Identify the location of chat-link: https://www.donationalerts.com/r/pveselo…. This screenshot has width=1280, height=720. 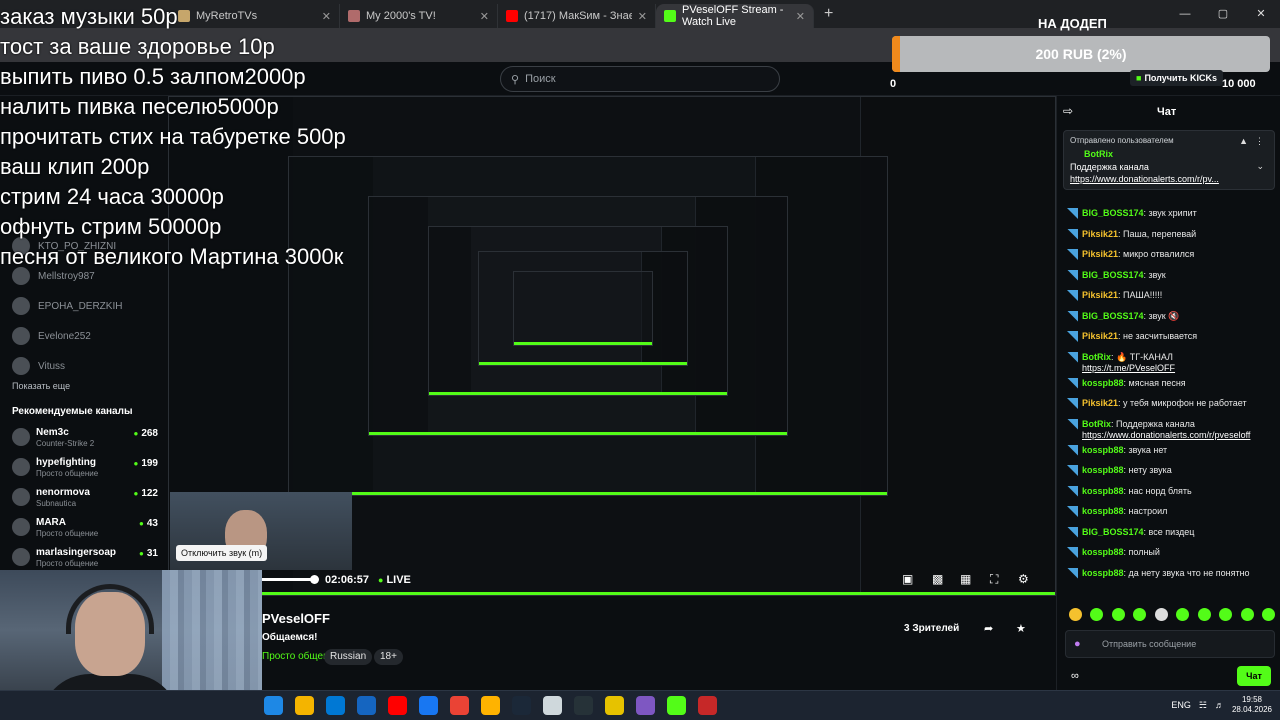
(1166, 435).